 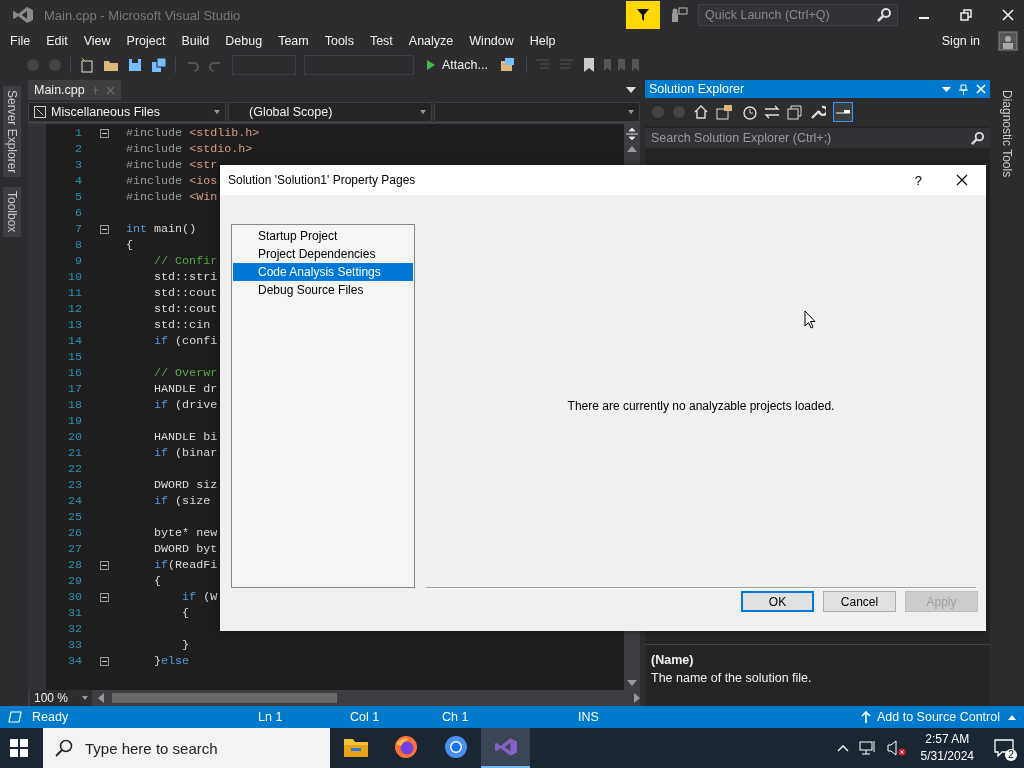 What do you see at coordinates (127, 112) in the screenshot?
I see `project-dropdown: Miscellaneous Files` at bounding box center [127, 112].